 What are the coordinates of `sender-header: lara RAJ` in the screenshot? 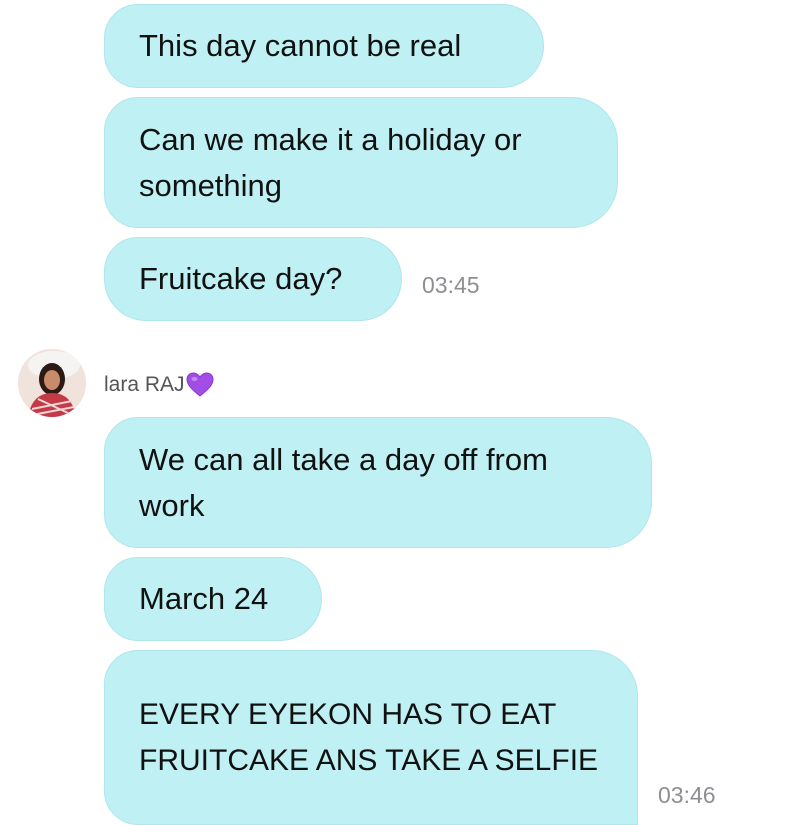 It's located at (116, 383).